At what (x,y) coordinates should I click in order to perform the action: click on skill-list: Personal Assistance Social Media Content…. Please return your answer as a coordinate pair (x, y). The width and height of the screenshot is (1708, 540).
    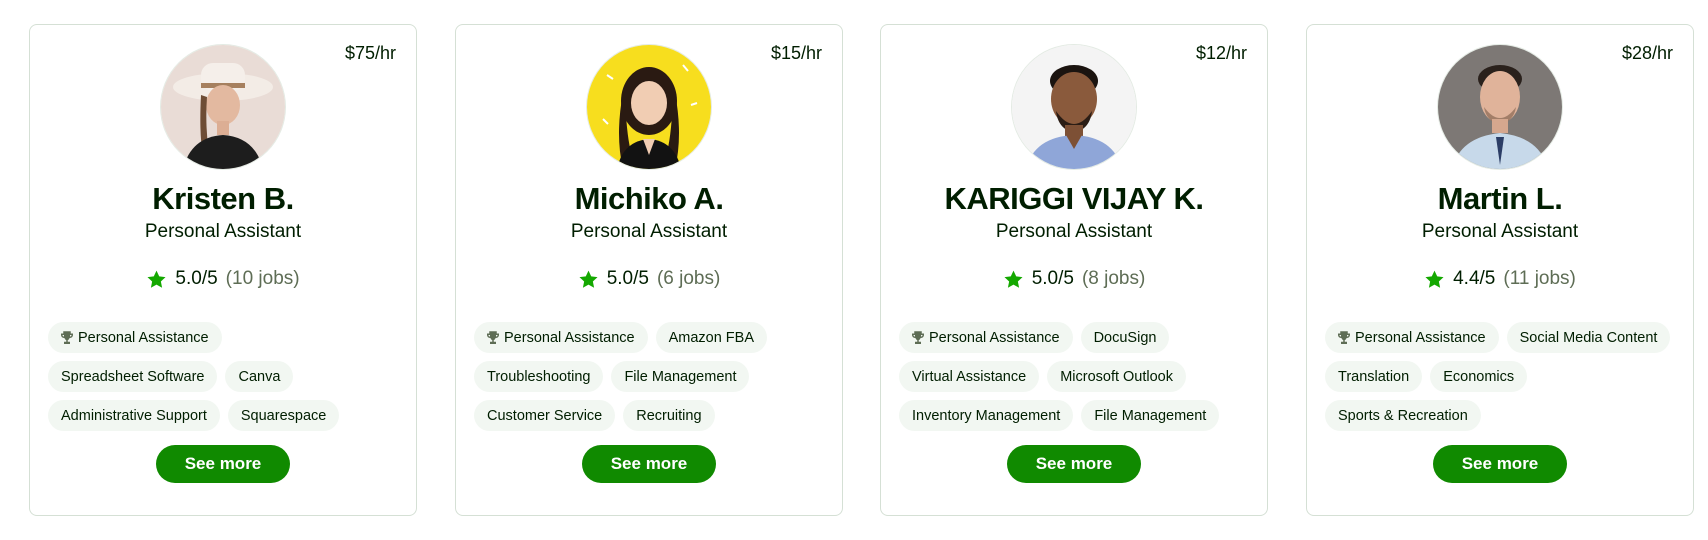
    Looking at the image, I should click on (1500, 376).